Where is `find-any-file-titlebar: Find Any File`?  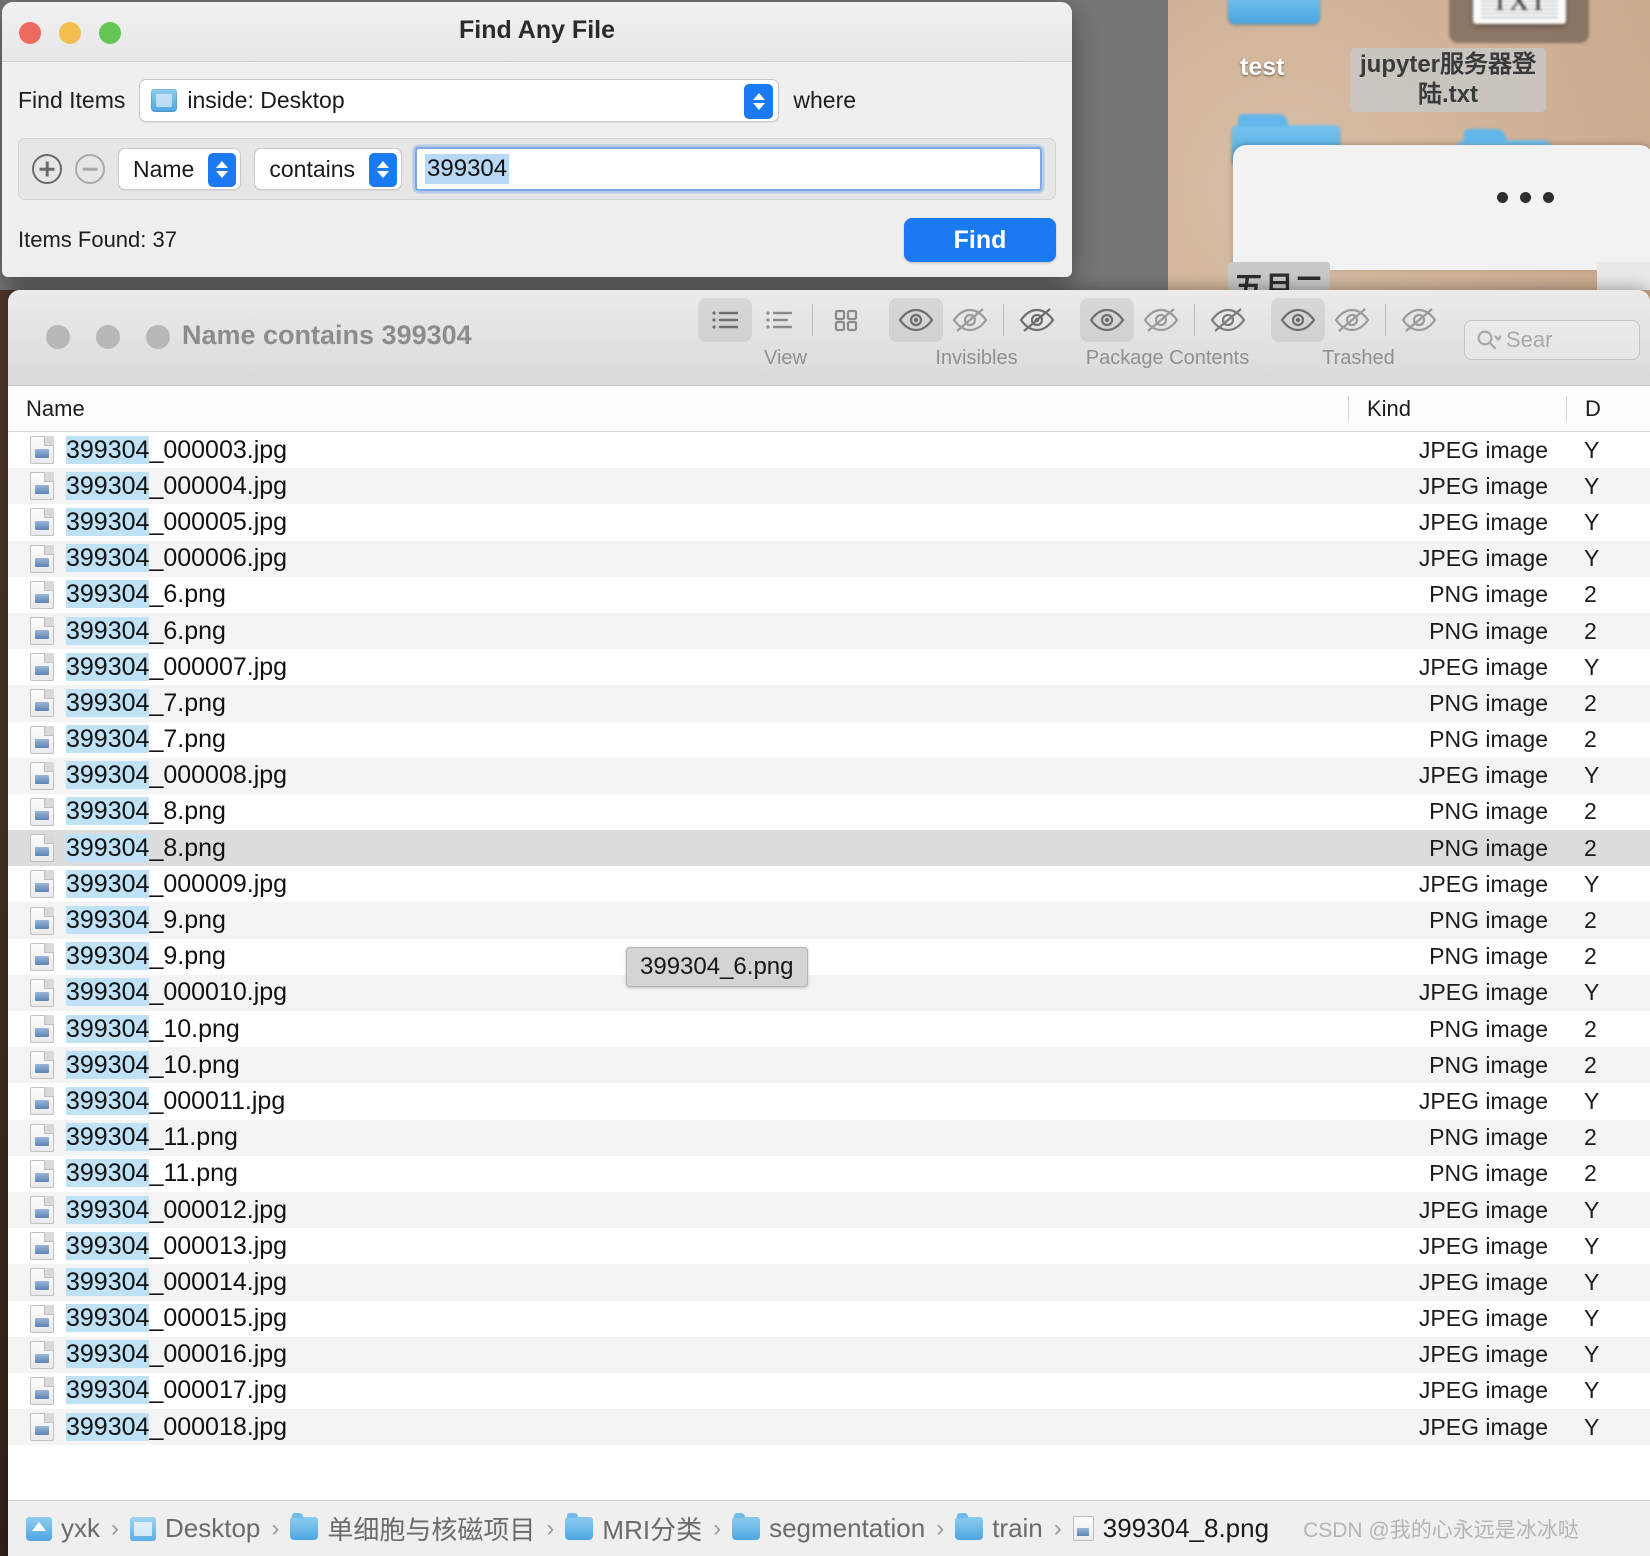 find-any-file-titlebar: Find Any File is located at coordinates (537, 32).